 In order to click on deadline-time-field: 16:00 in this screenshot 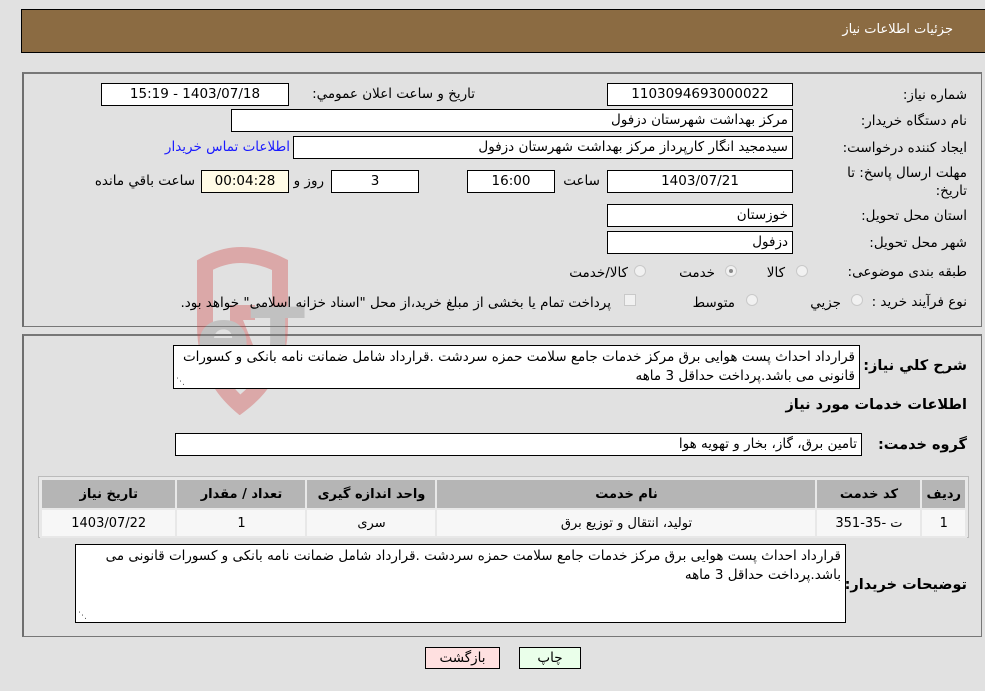, I will do `click(511, 181)`.